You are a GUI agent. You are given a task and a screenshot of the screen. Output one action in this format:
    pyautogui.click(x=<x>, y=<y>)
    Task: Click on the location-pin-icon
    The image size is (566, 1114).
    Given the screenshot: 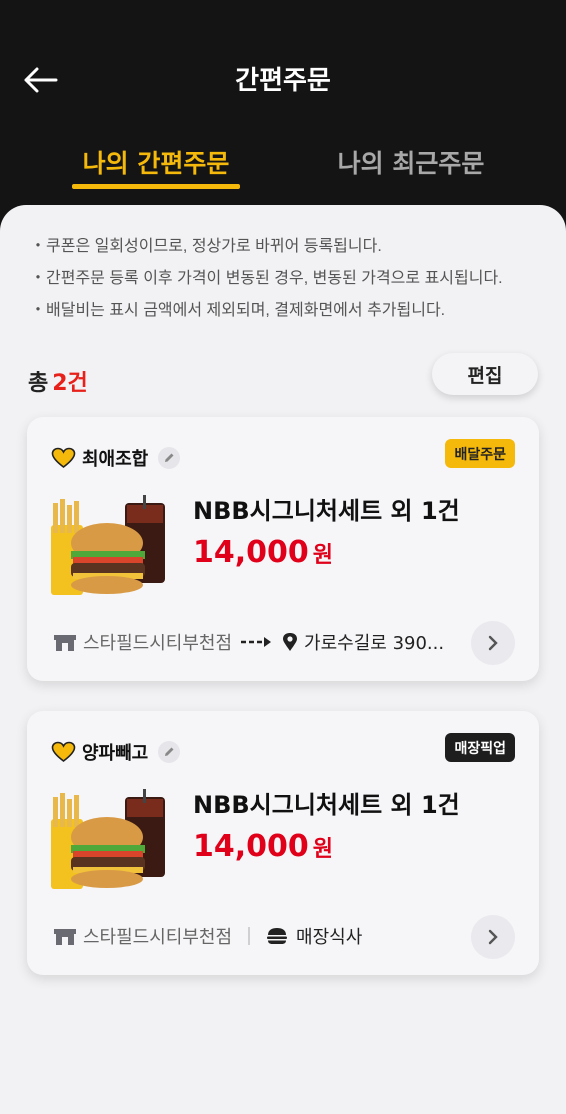 What is the action you would take?
    pyautogui.click(x=290, y=642)
    